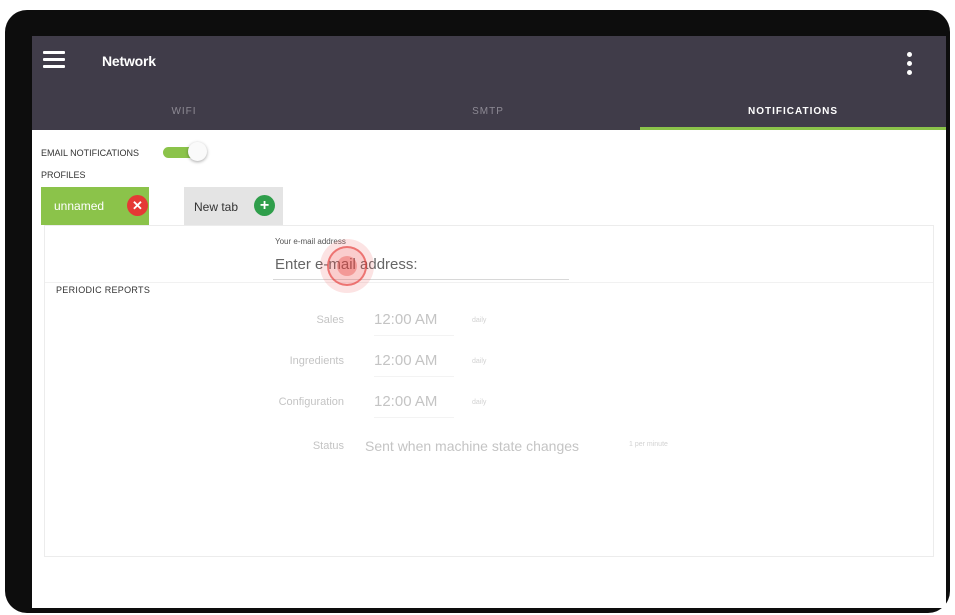  What do you see at coordinates (310, 241) in the screenshot?
I see `email-field-label: Your e-mail address` at bounding box center [310, 241].